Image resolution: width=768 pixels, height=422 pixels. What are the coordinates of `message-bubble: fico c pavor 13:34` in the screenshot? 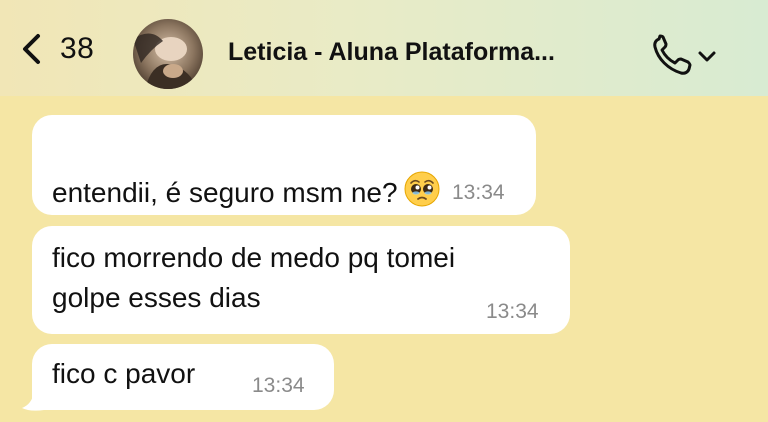 It's located at (183, 377).